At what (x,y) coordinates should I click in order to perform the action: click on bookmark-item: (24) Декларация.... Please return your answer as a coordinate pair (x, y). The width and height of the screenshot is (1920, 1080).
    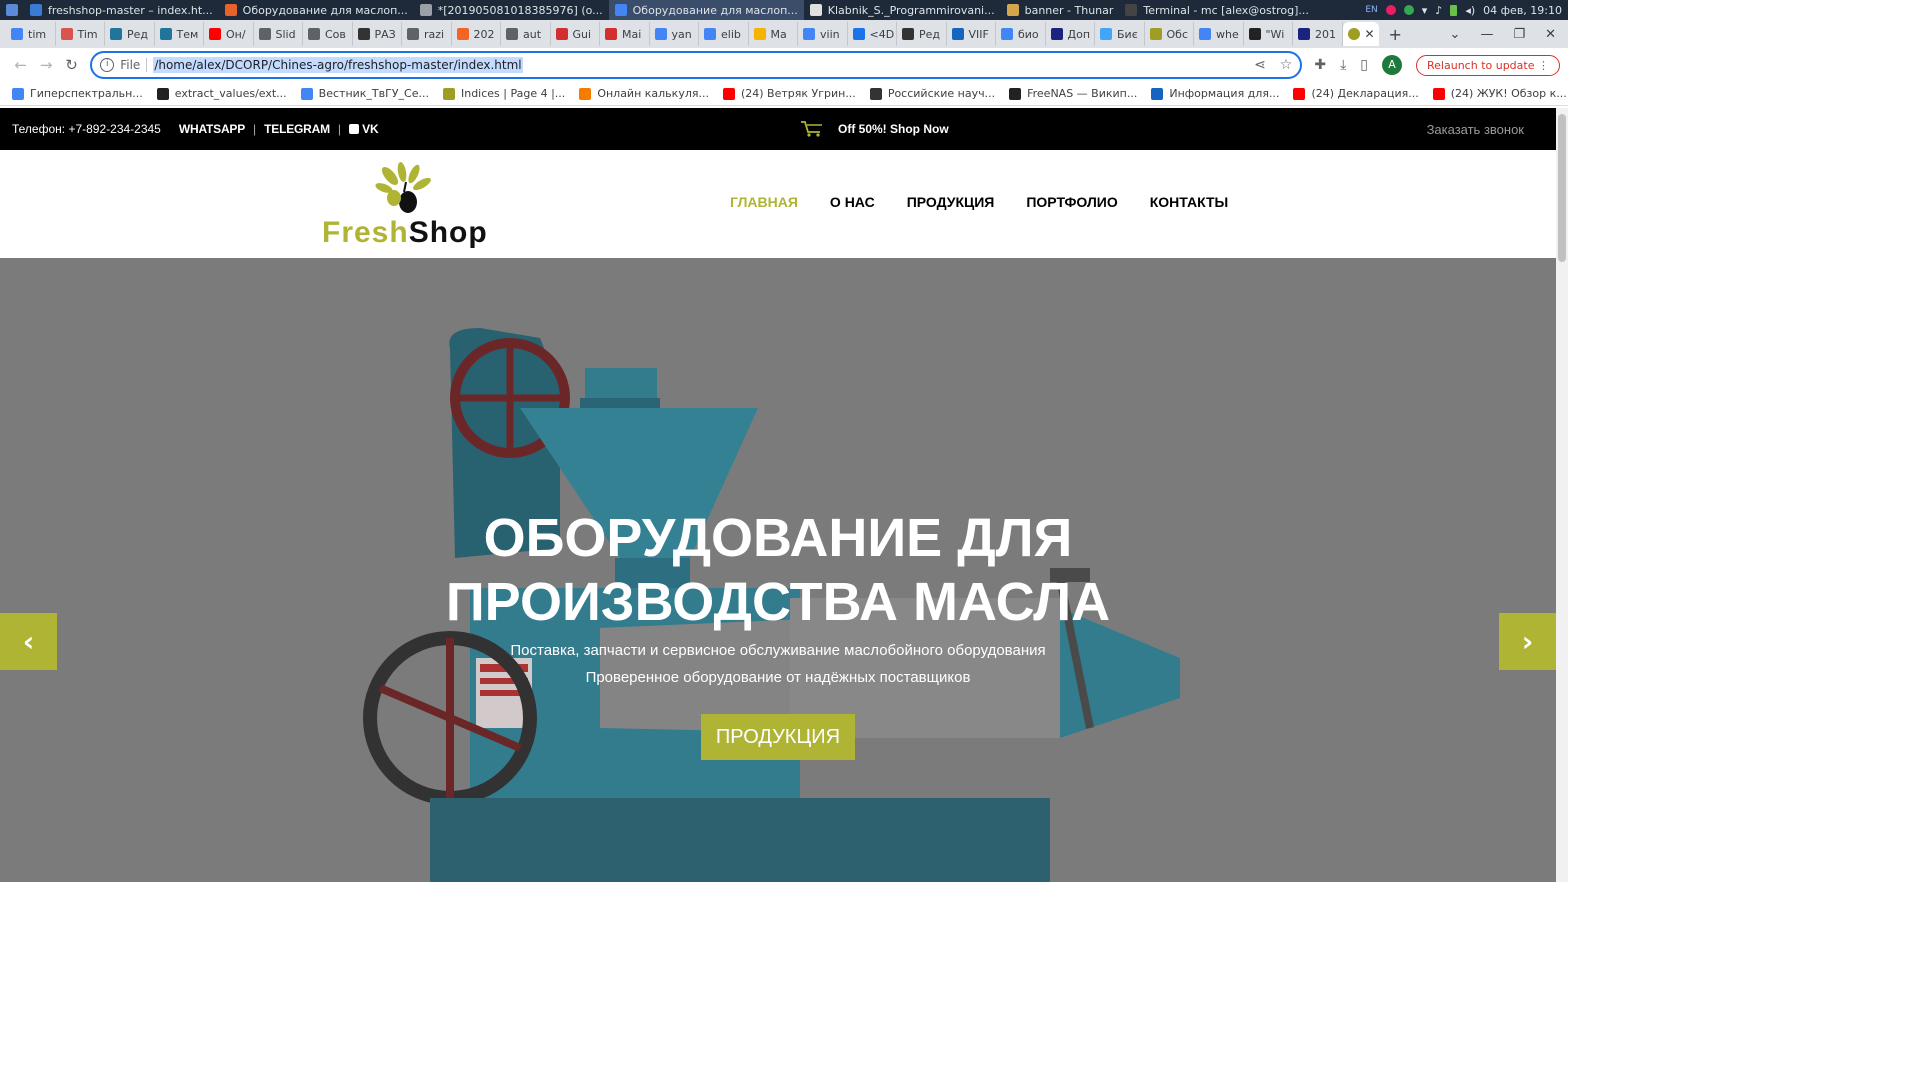
    Looking at the image, I should click on (1356, 93).